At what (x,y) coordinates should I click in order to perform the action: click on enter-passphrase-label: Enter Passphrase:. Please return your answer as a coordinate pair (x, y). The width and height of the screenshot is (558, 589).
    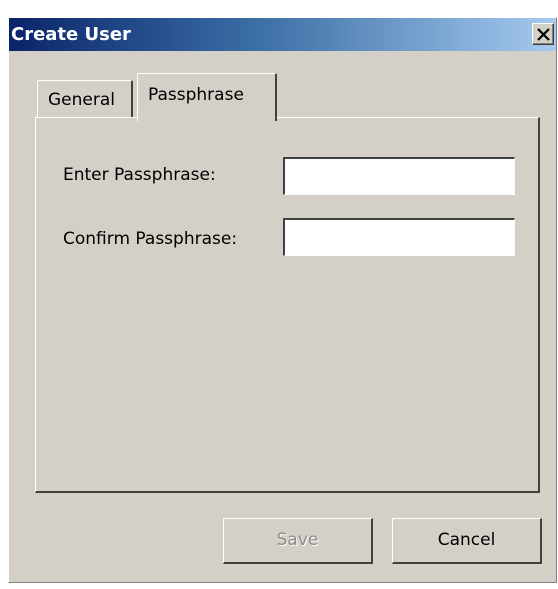
    Looking at the image, I should click on (139, 175).